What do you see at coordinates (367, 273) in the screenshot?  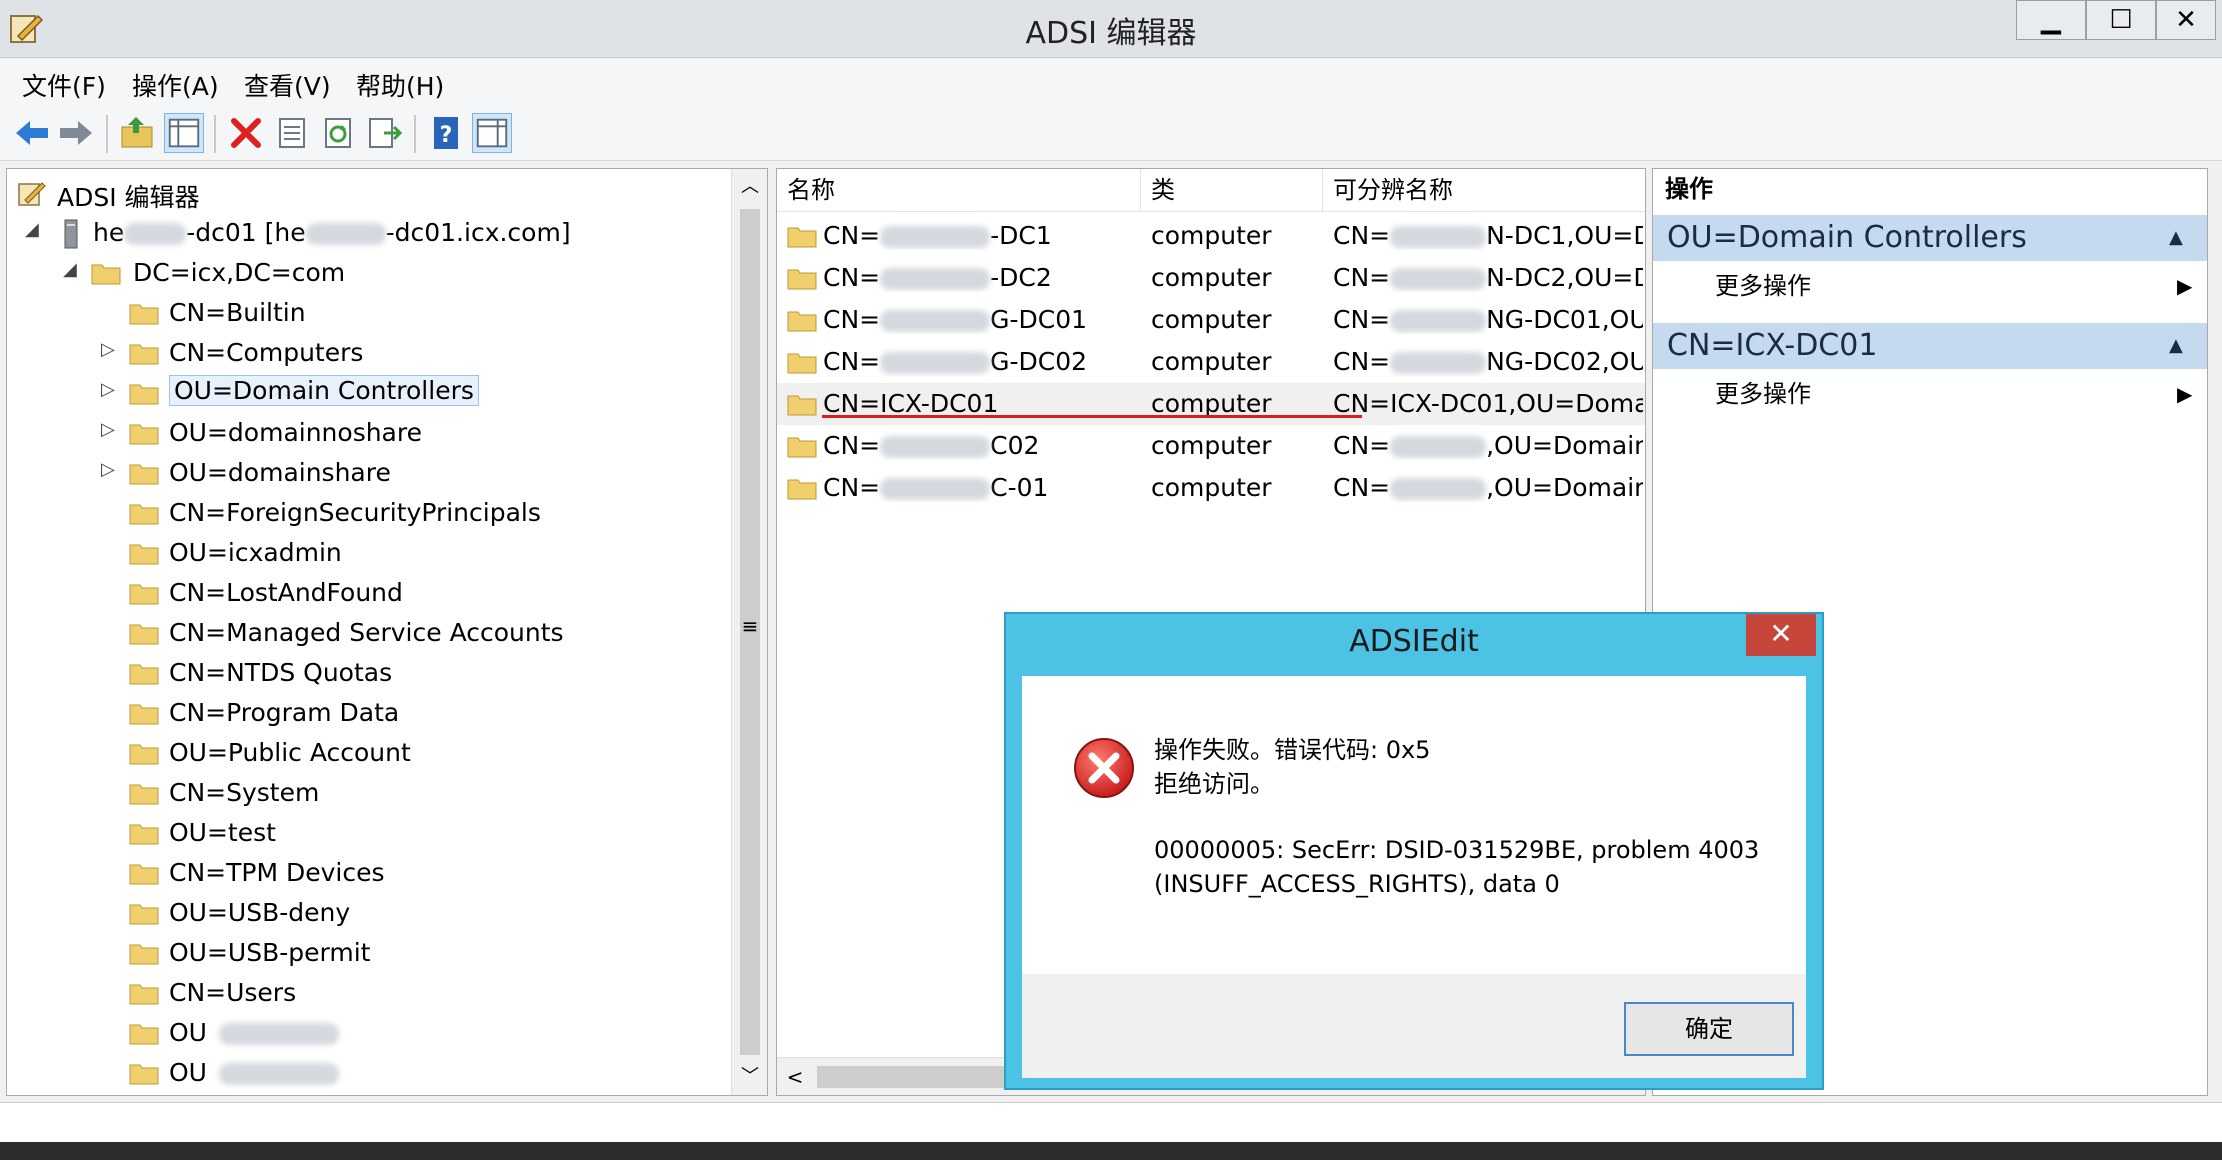 I see `tree-domain: ◢ DC=icx,DC=com` at bounding box center [367, 273].